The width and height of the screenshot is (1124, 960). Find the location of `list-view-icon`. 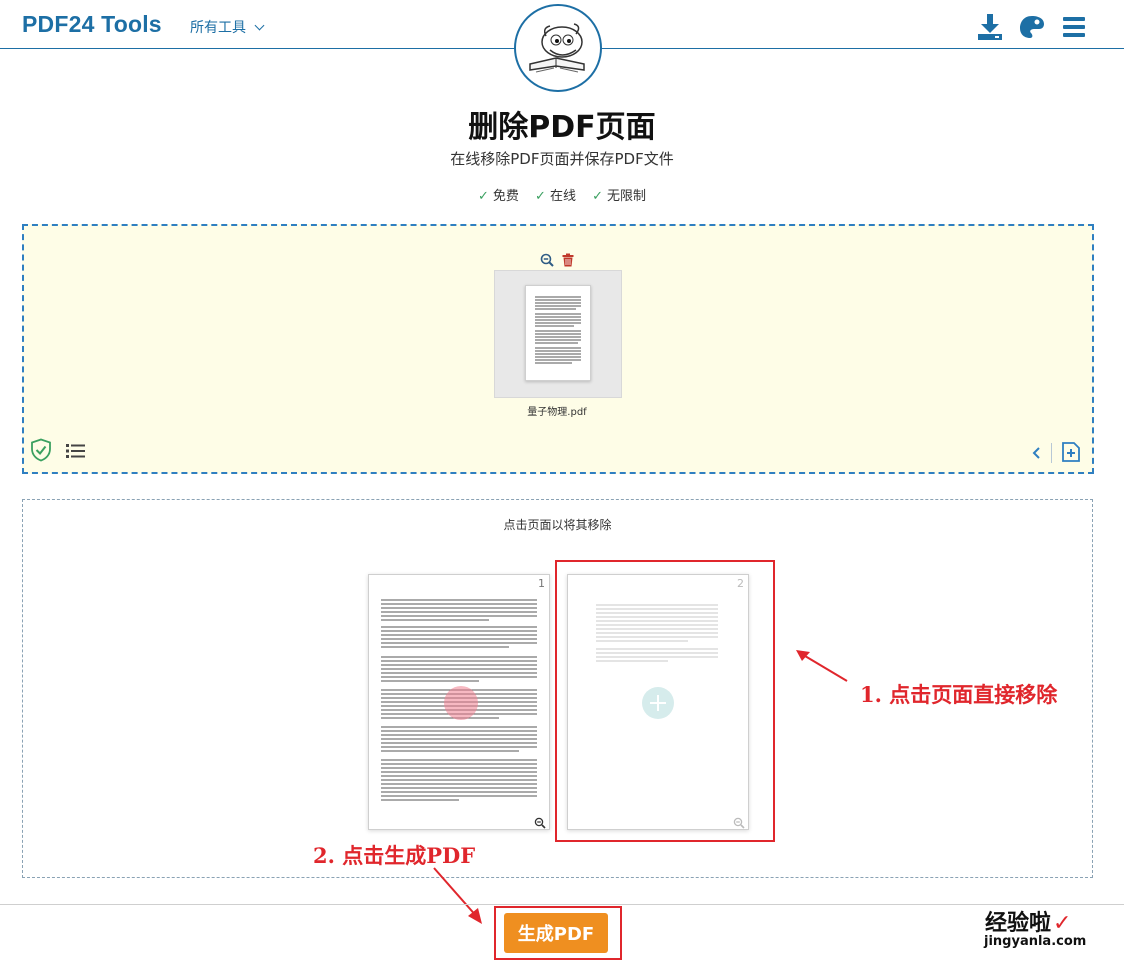

list-view-icon is located at coordinates (76, 451).